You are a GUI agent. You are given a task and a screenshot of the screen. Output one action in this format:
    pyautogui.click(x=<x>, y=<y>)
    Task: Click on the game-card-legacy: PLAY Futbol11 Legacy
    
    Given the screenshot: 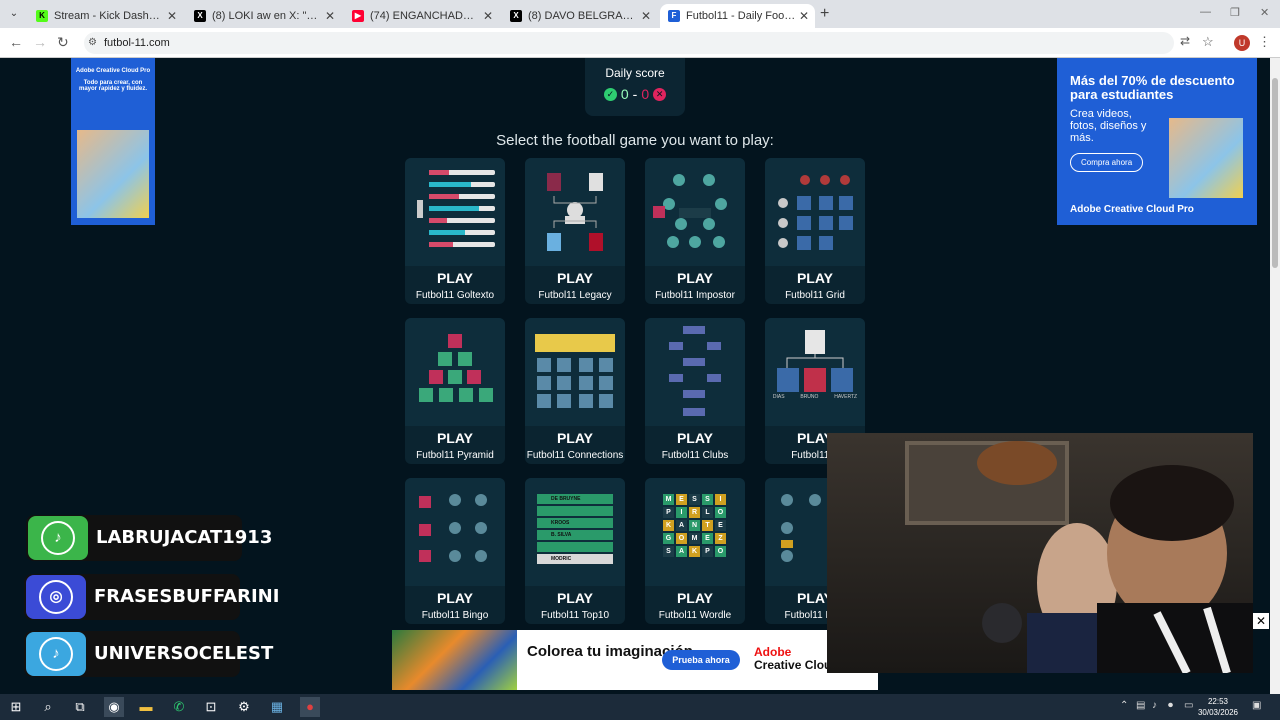 What is the action you would take?
    pyautogui.click(x=575, y=231)
    